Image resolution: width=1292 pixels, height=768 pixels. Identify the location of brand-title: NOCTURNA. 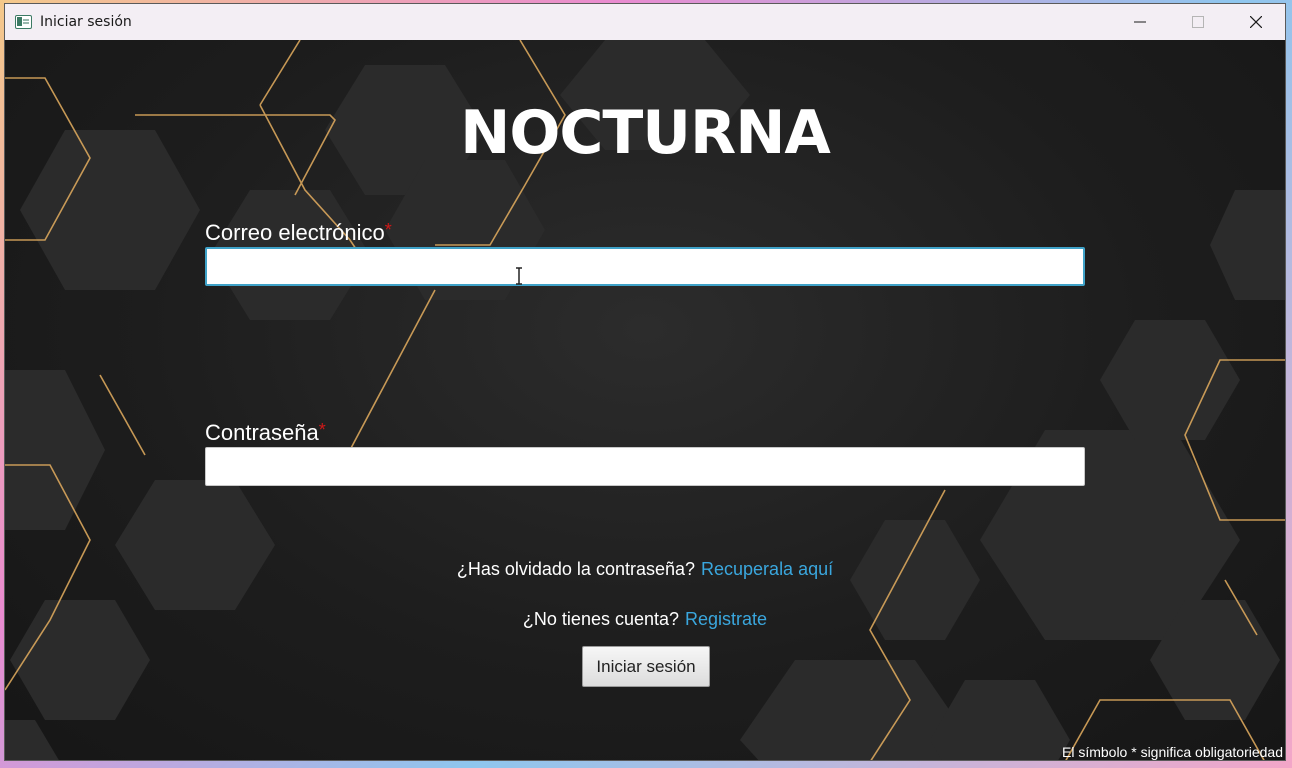
(645, 133).